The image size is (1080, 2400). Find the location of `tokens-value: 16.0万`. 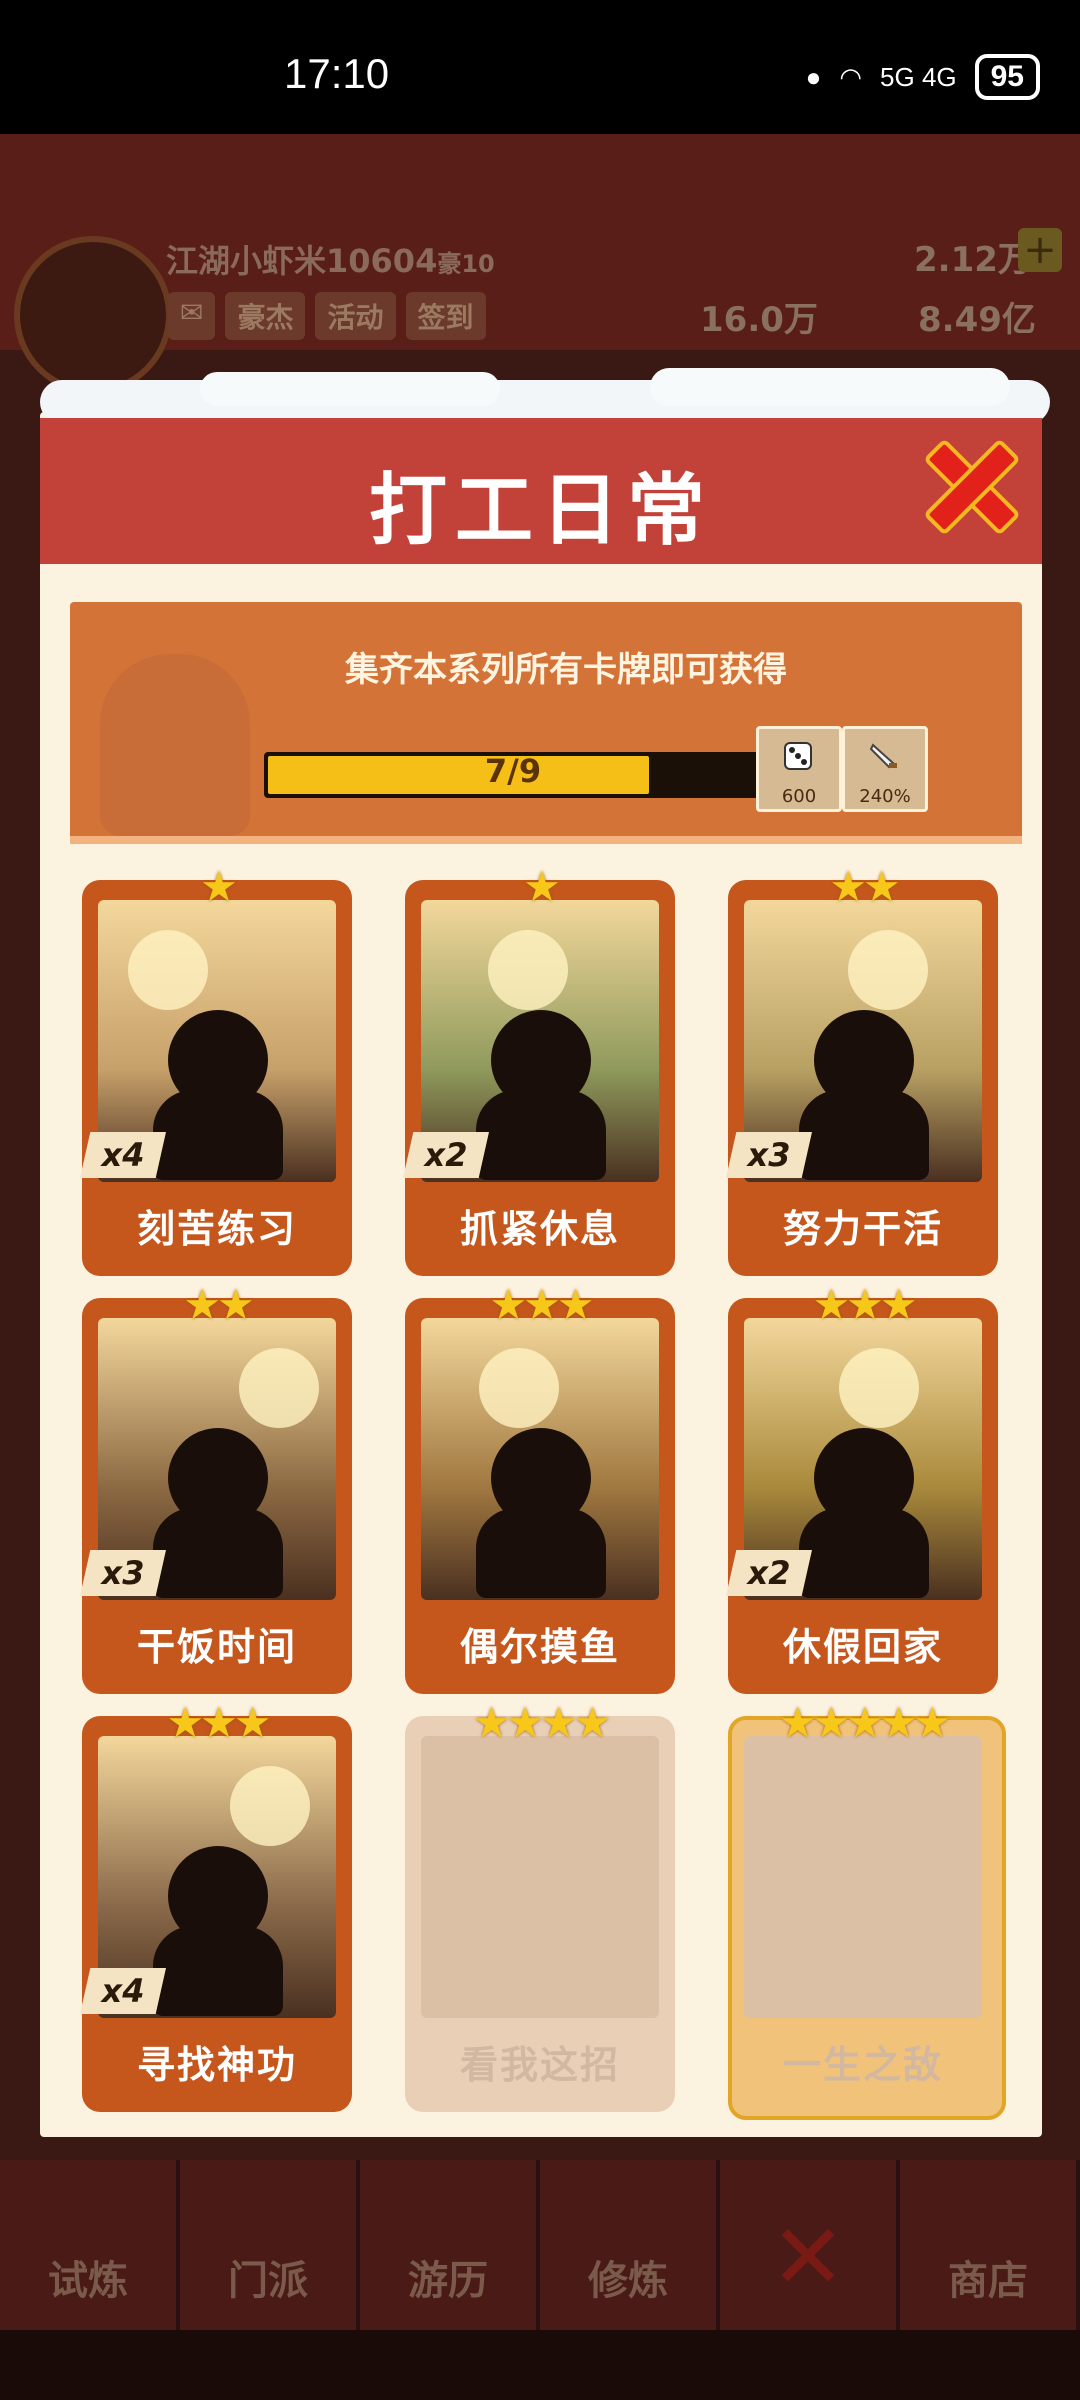

tokens-value: 16.0万 is located at coordinates (759, 320).